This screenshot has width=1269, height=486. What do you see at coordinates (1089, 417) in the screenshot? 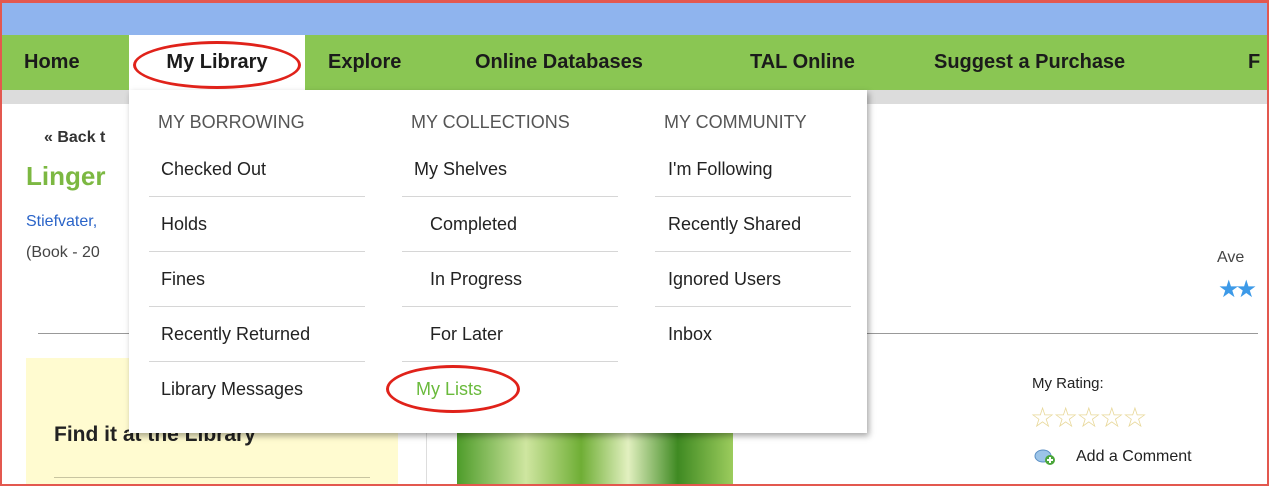
I see `rating-stars-icon: ☆☆☆☆☆` at bounding box center [1089, 417].